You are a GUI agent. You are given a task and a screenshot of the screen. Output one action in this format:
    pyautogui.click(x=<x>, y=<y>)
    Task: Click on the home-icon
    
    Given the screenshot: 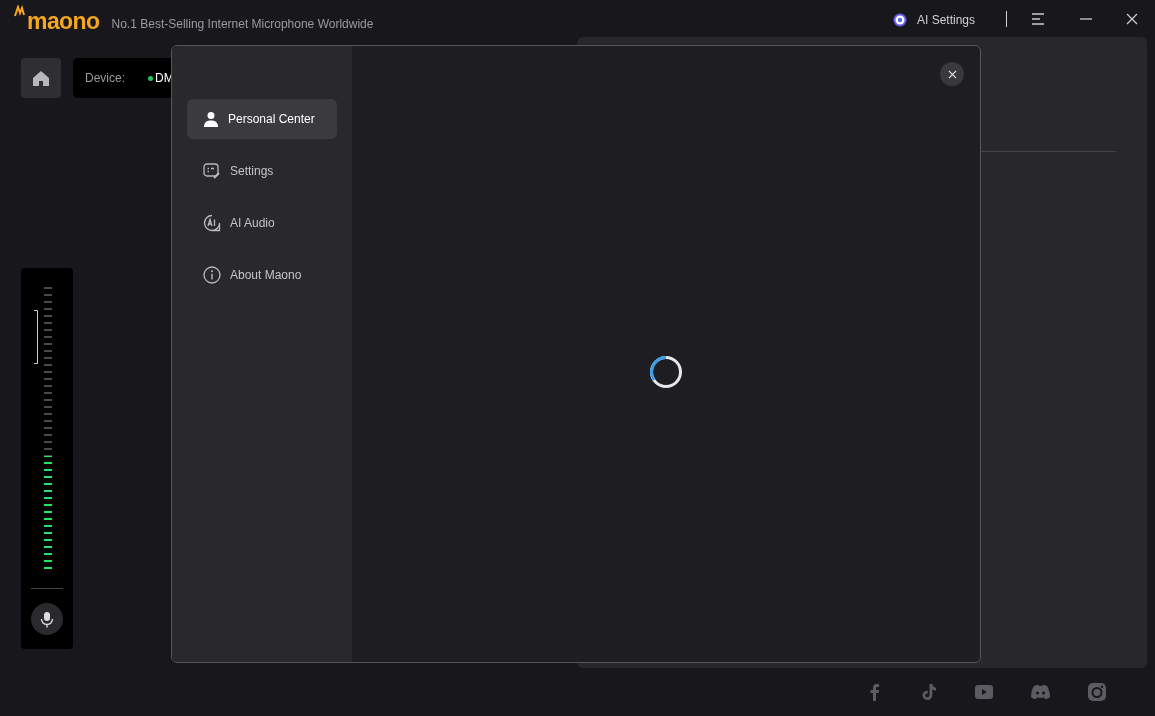 What is the action you would take?
    pyautogui.click(x=41, y=78)
    